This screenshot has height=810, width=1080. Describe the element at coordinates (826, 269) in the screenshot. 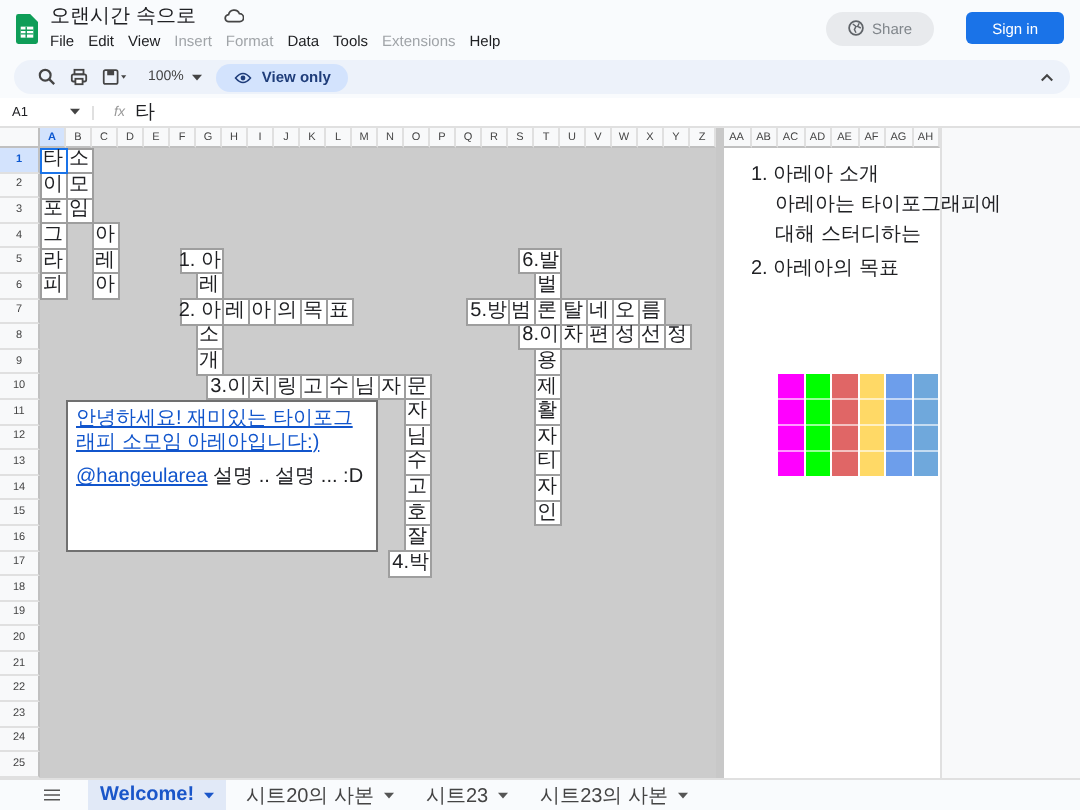

I see `note-heading: 2. 아레아의 목표` at that location.